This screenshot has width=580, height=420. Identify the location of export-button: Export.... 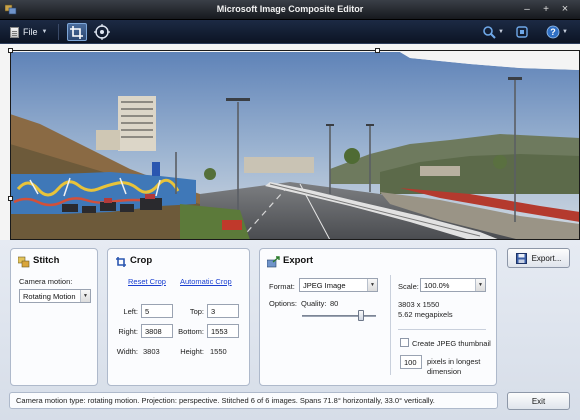
(538, 258).